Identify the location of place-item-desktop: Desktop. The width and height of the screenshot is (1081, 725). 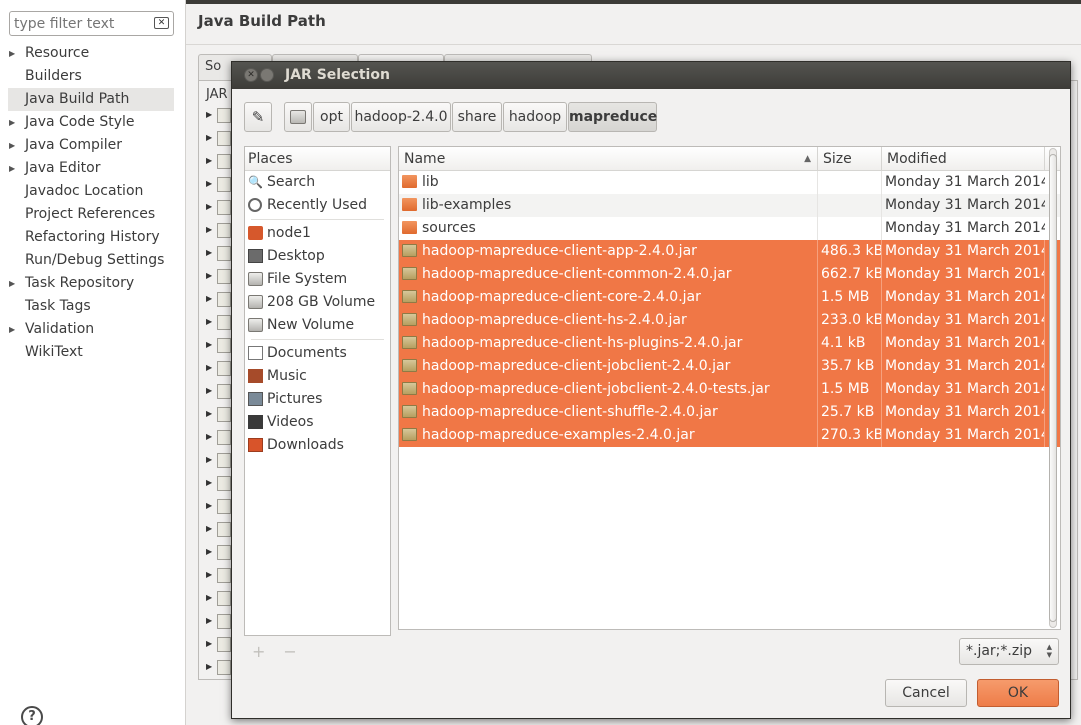
(317, 256).